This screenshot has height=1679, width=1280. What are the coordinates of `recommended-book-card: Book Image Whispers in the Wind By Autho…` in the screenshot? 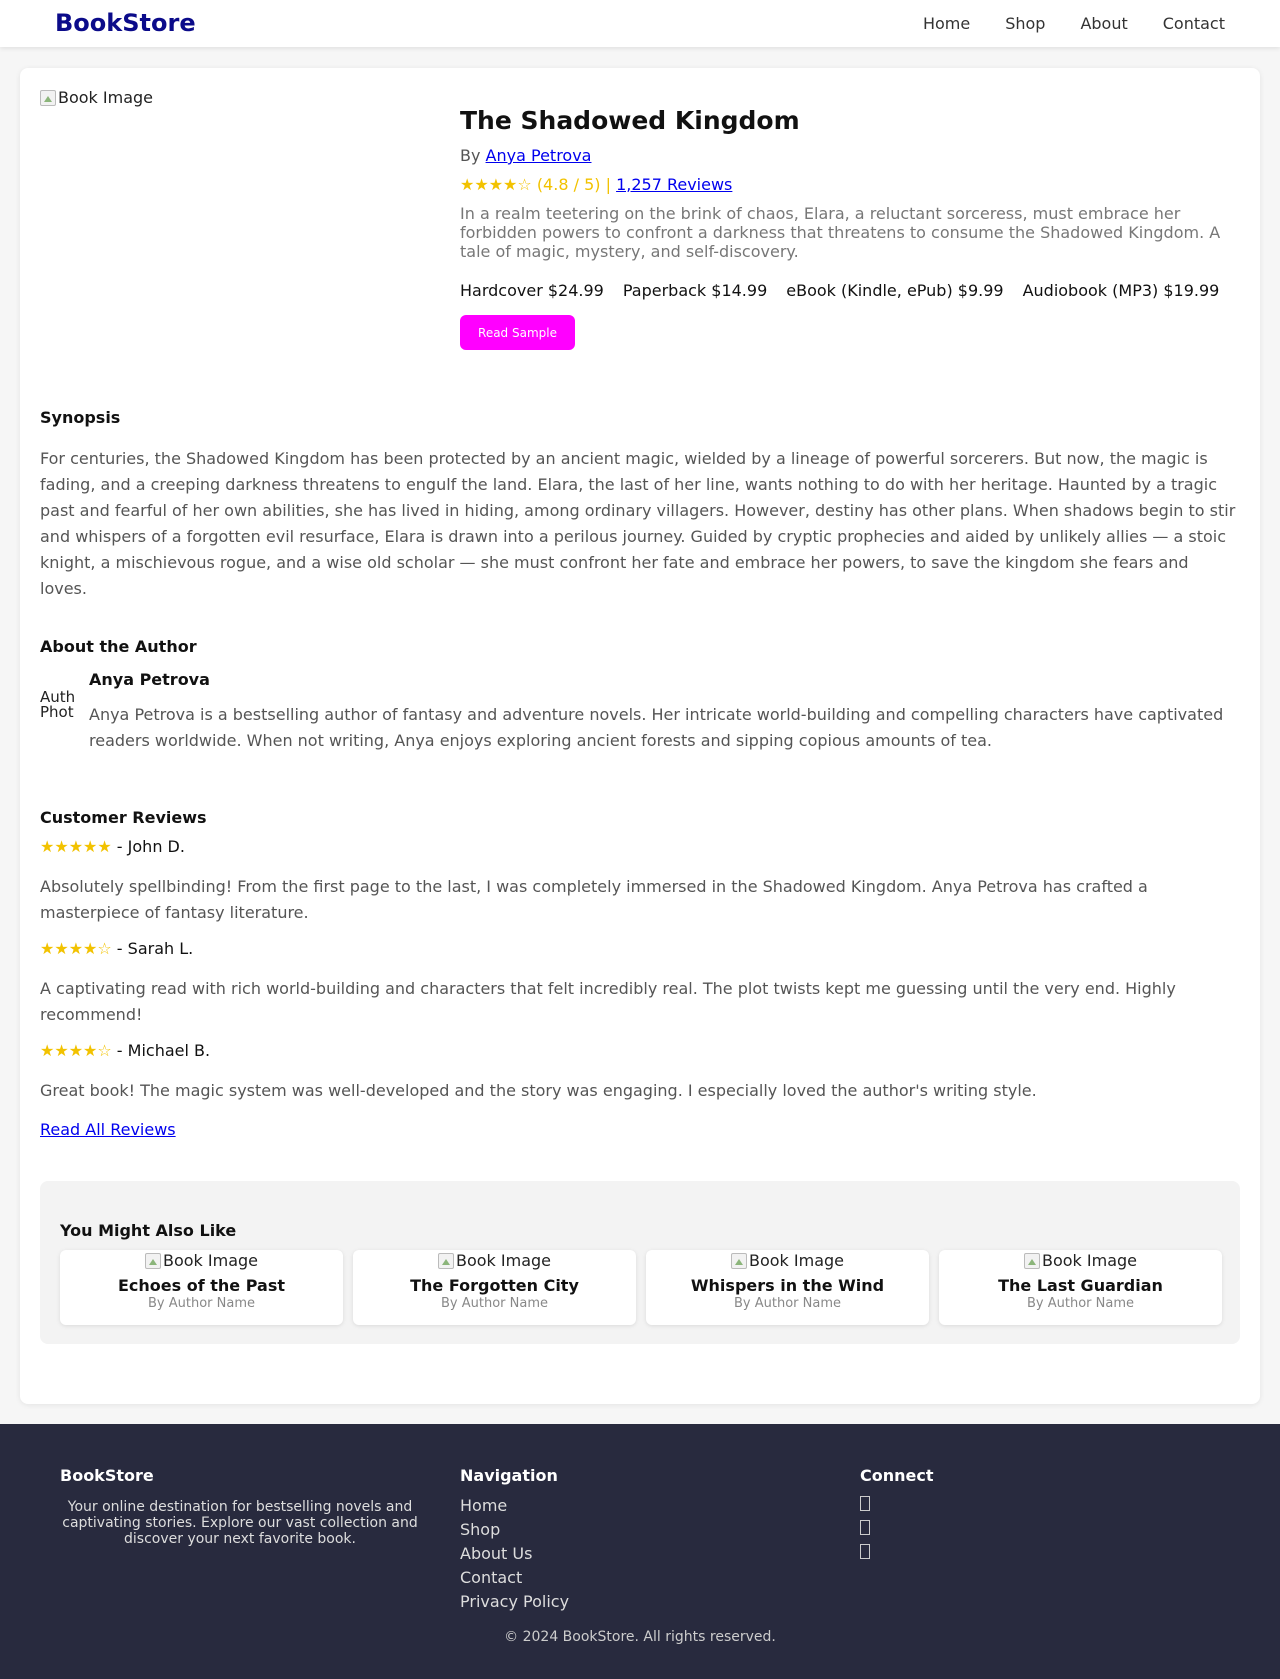 It's located at (787, 1287).